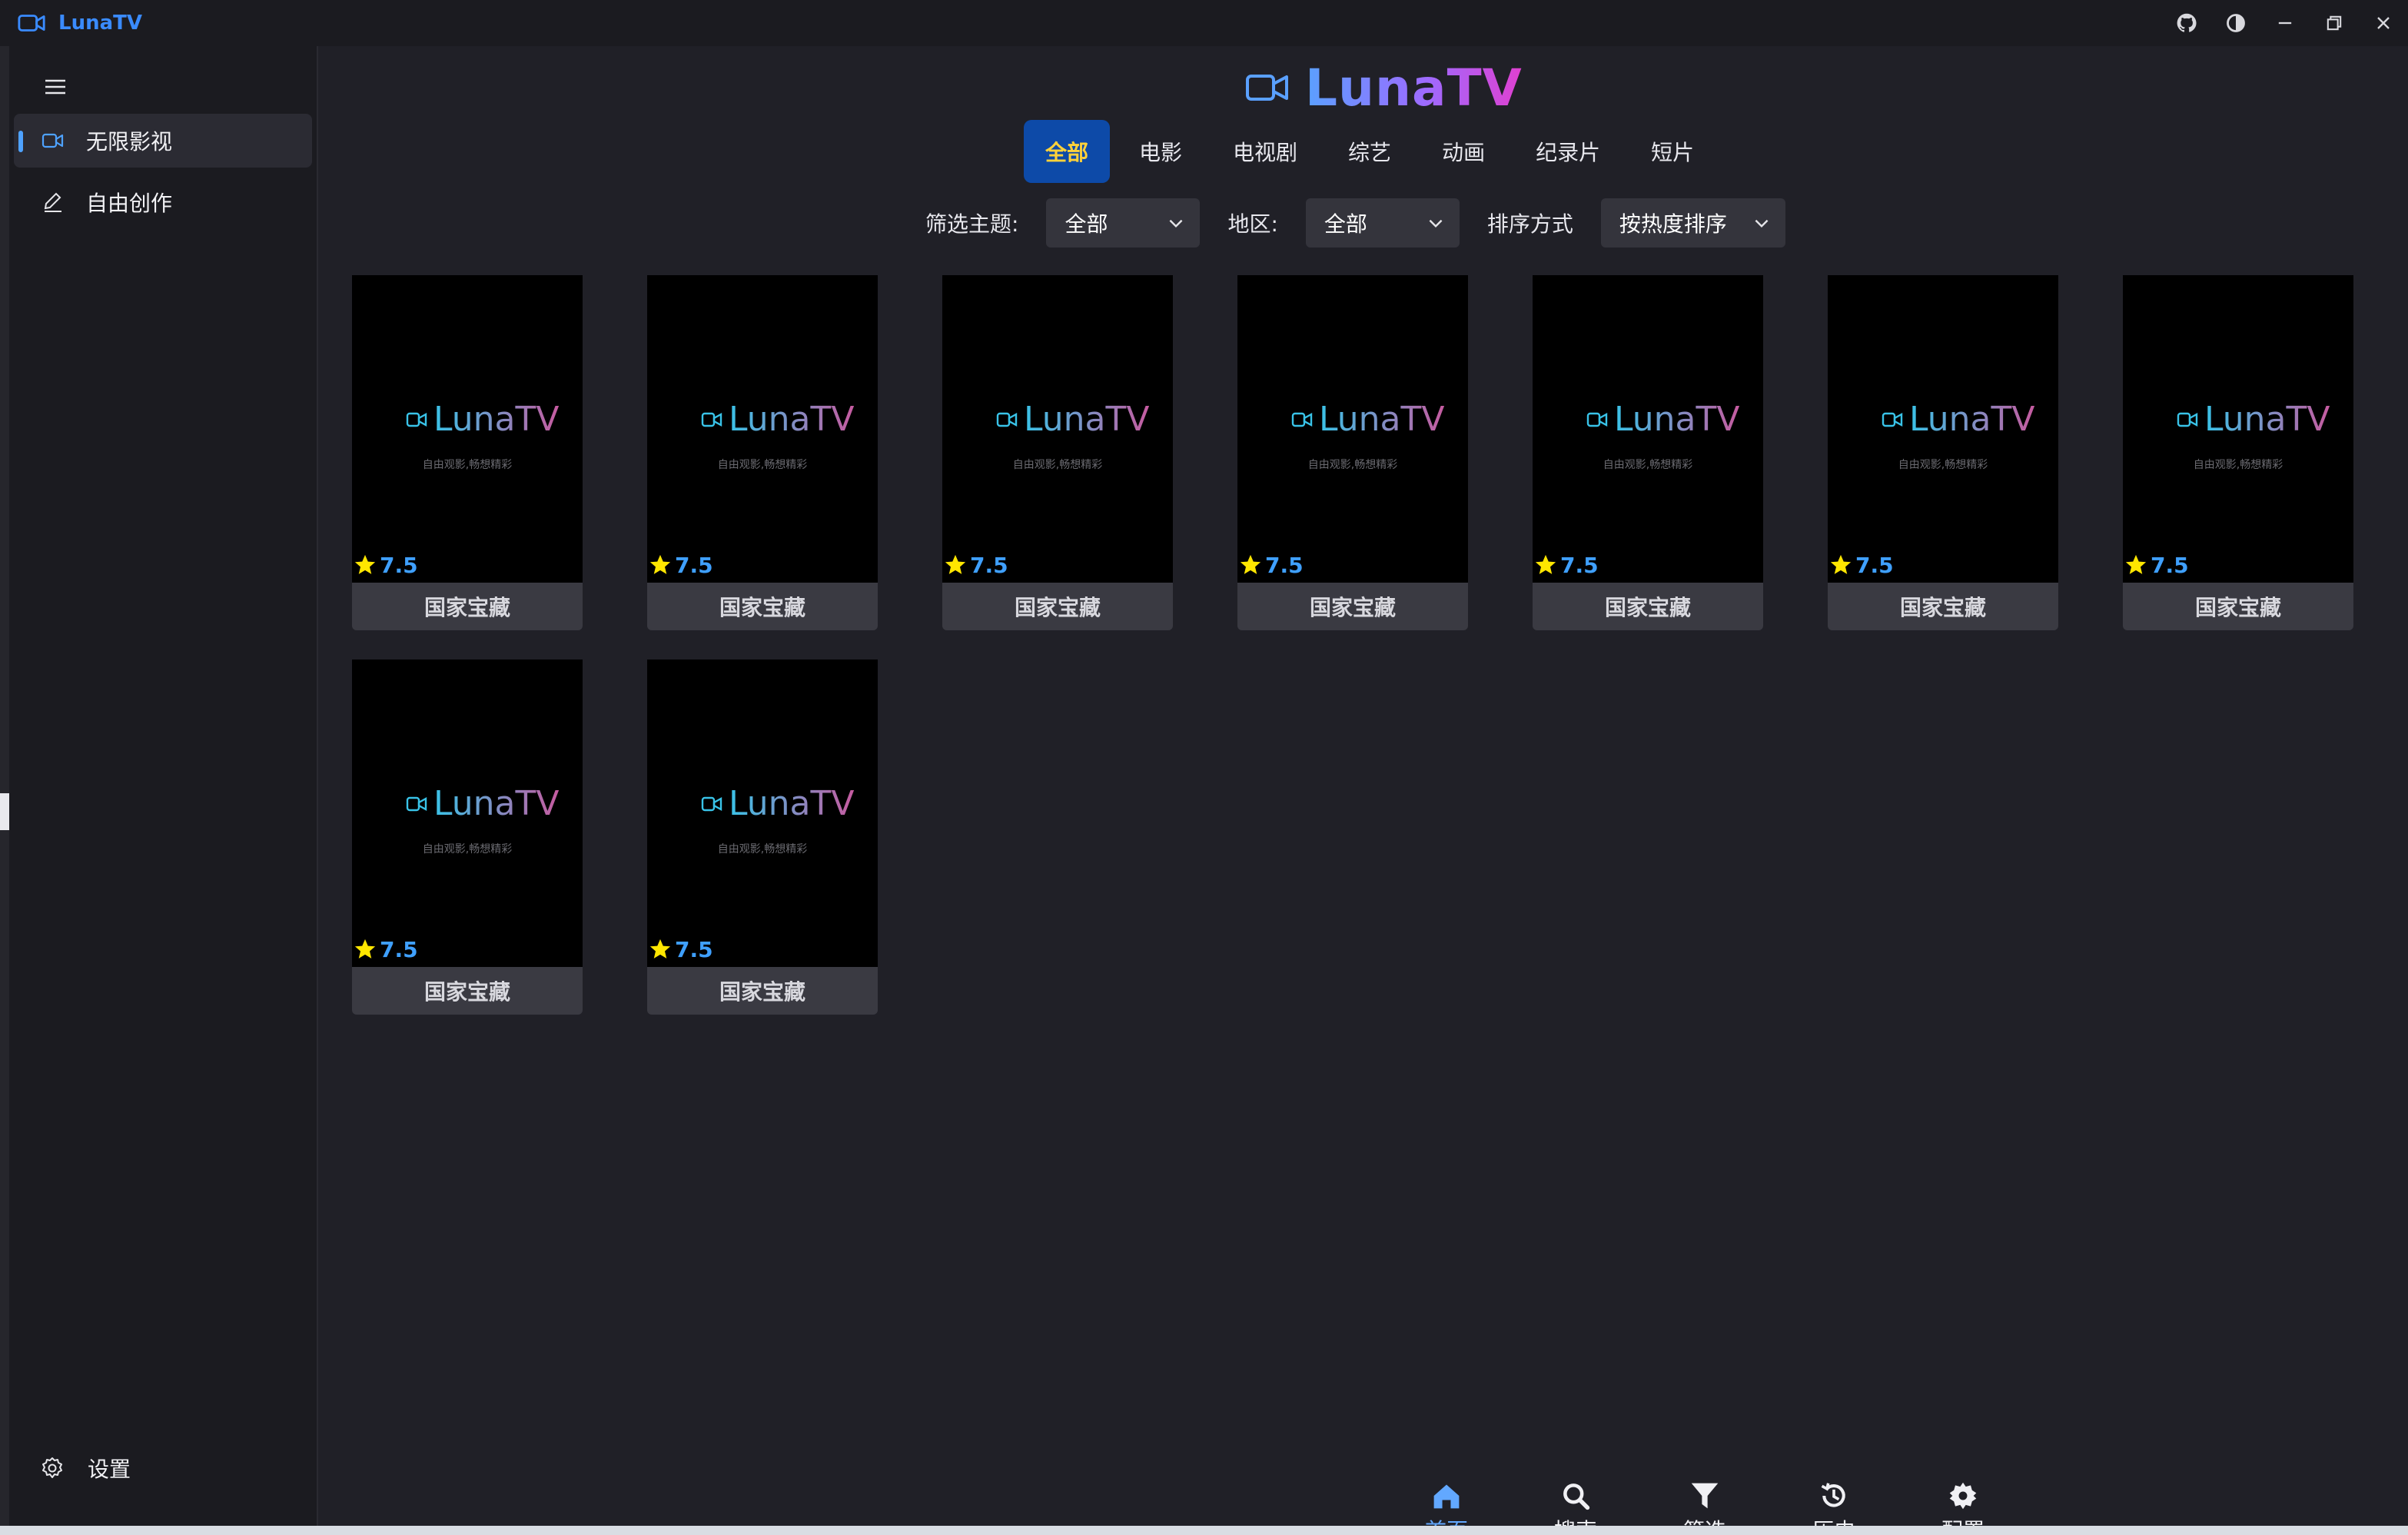 The height and width of the screenshot is (1535, 2408). I want to click on nav-history: 历史, so click(1833, 1482).